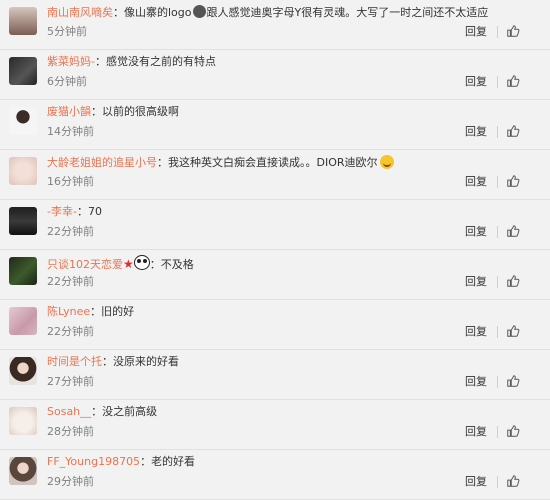 Image resolution: width=550 pixels, height=500 pixels. What do you see at coordinates (386, 162) in the screenshot?
I see `laughing-emoji-icon` at bounding box center [386, 162].